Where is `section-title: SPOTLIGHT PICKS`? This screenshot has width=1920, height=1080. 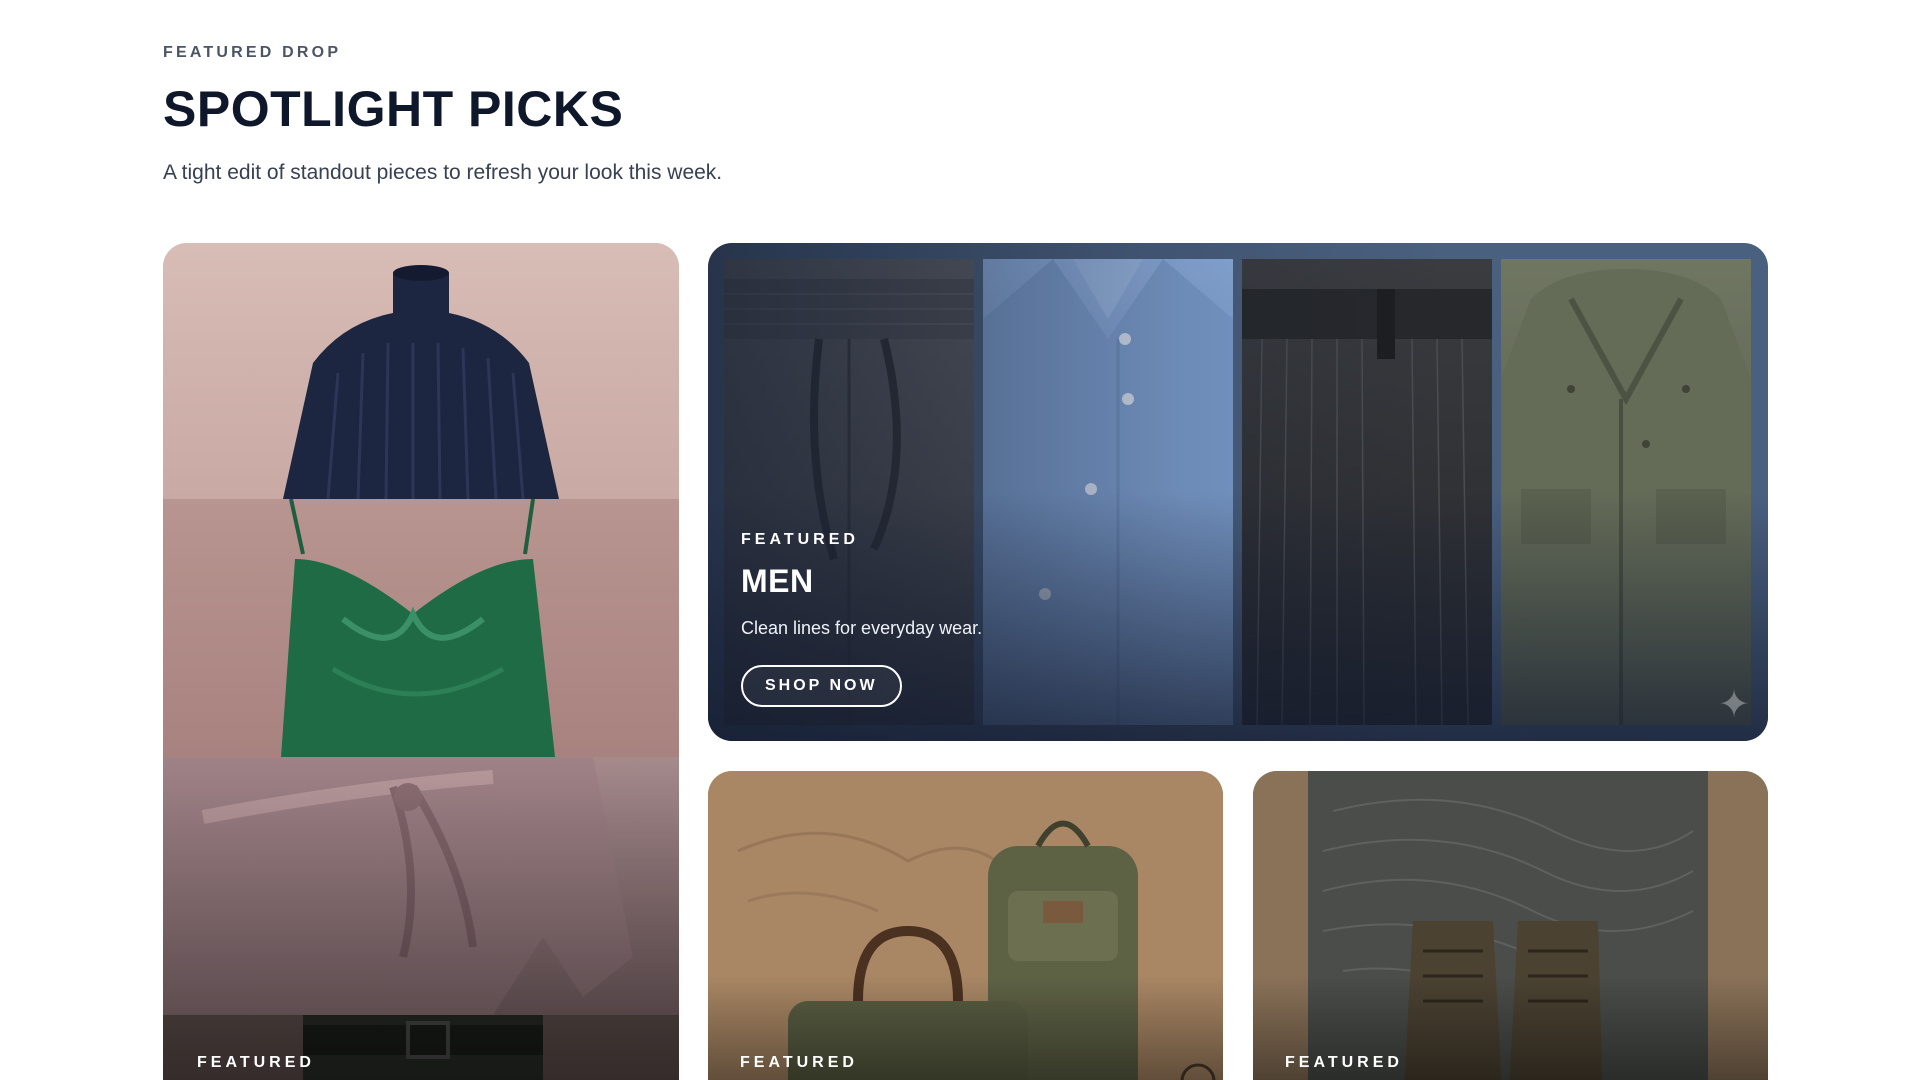
section-title: SPOTLIGHT PICKS is located at coordinates (393, 109).